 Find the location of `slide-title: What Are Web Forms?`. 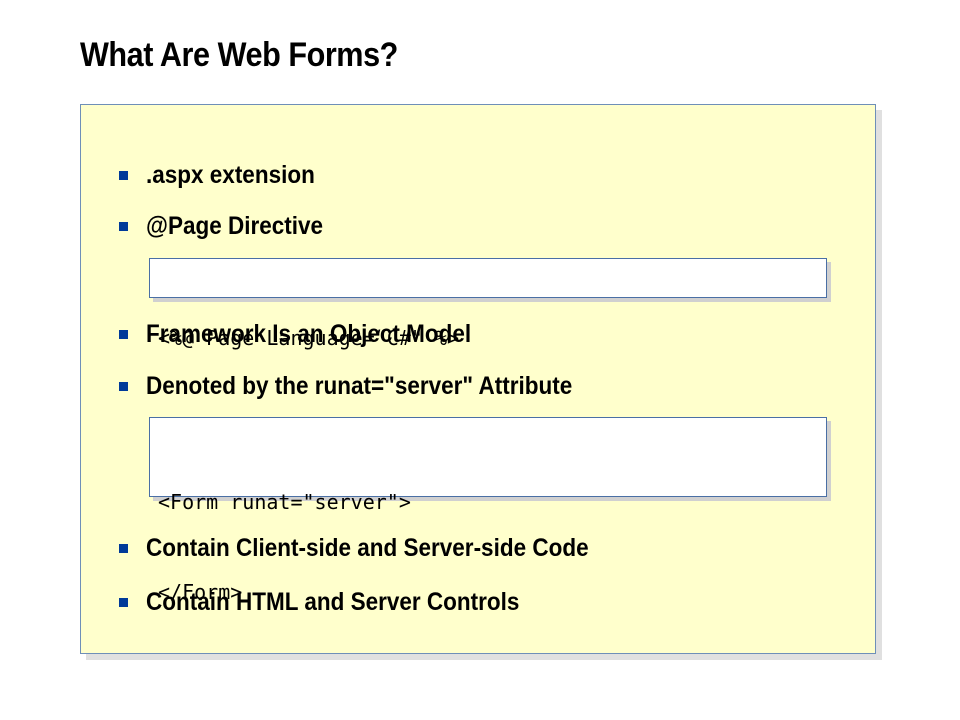

slide-title: What Are Web Forms? is located at coordinates (239, 55).